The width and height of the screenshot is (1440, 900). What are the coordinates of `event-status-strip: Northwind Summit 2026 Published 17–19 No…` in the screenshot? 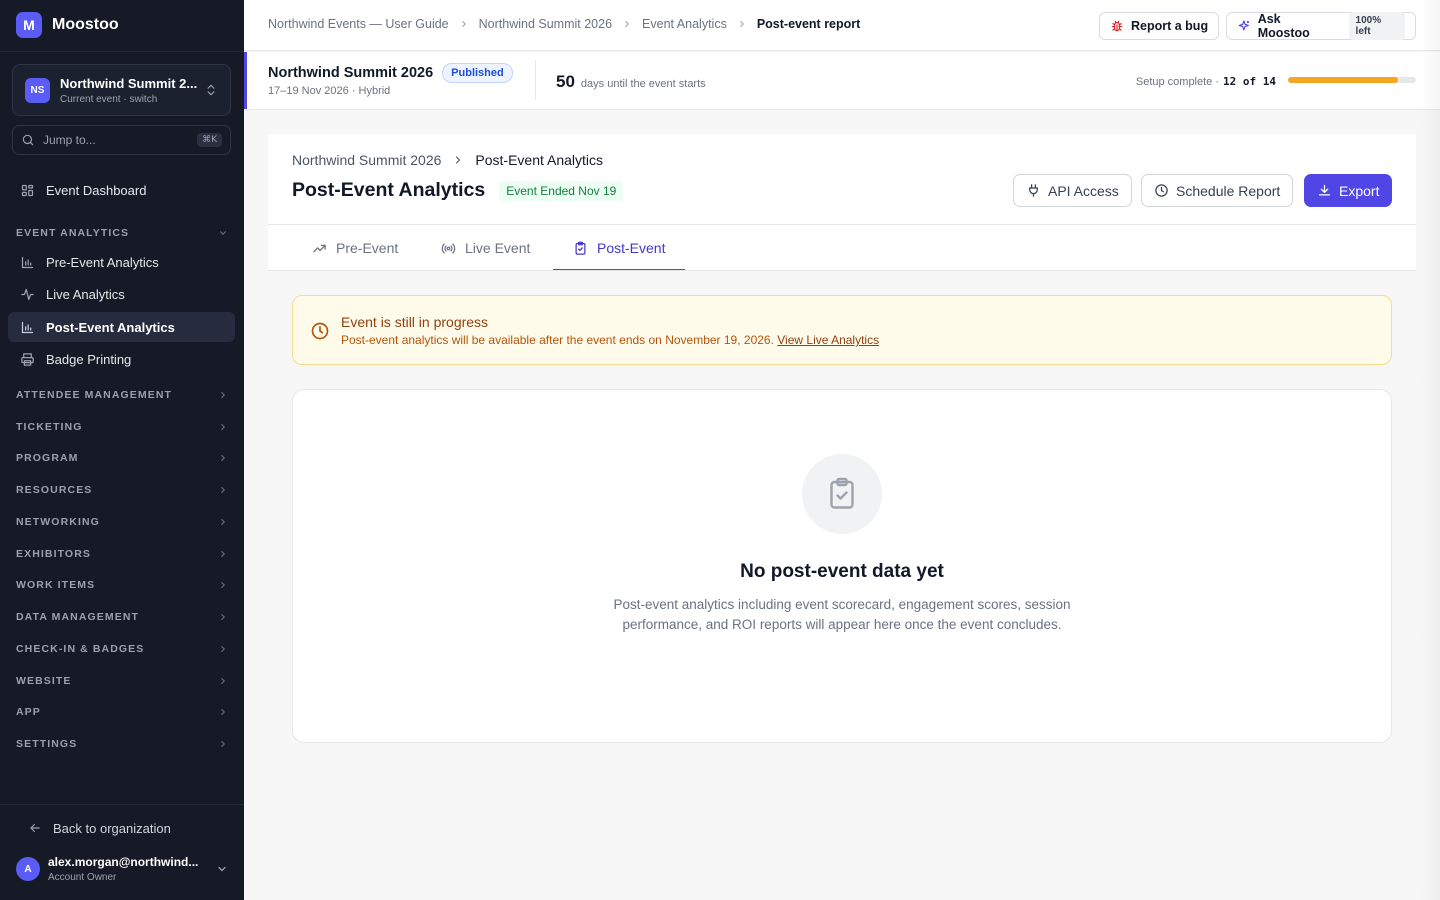 It's located at (842, 81).